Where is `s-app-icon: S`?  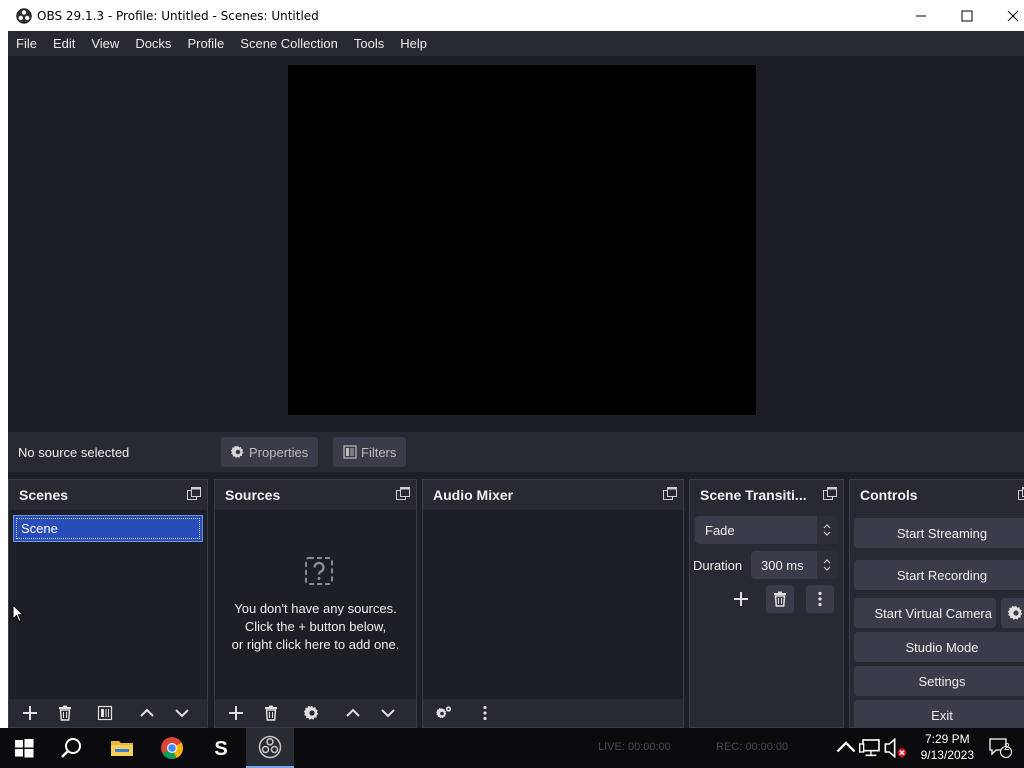
s-app-icon: S is located at coordinates (220, 749).